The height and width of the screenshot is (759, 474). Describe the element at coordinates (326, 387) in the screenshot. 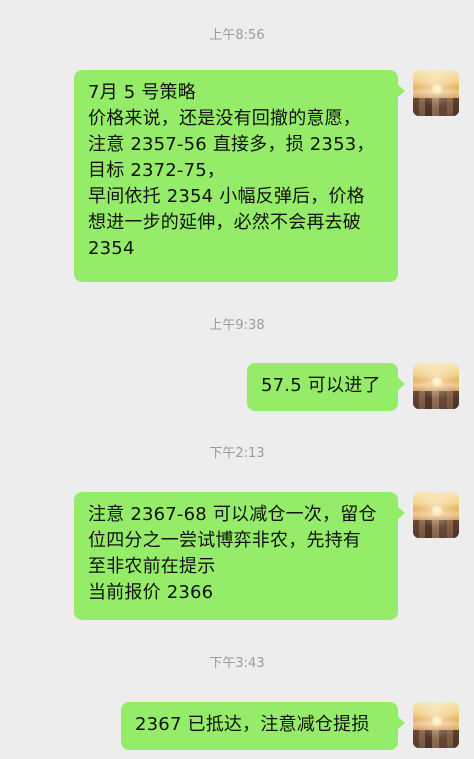

I see `message-bubble: 57.5 可以进了` at that location.